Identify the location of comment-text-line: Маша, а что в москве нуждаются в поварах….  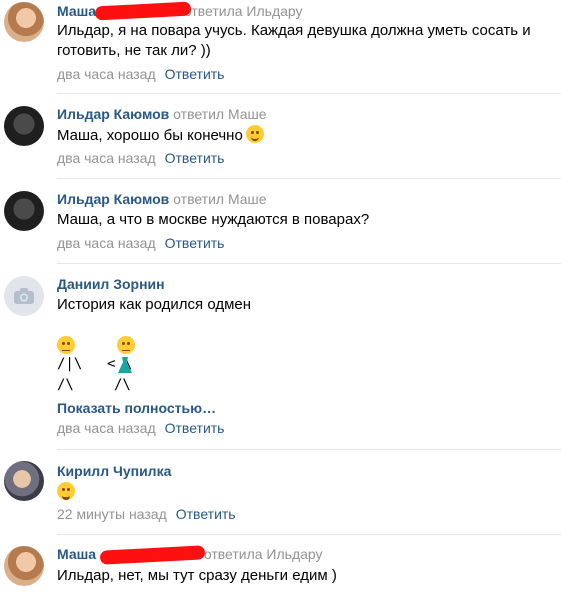
(213, 219).